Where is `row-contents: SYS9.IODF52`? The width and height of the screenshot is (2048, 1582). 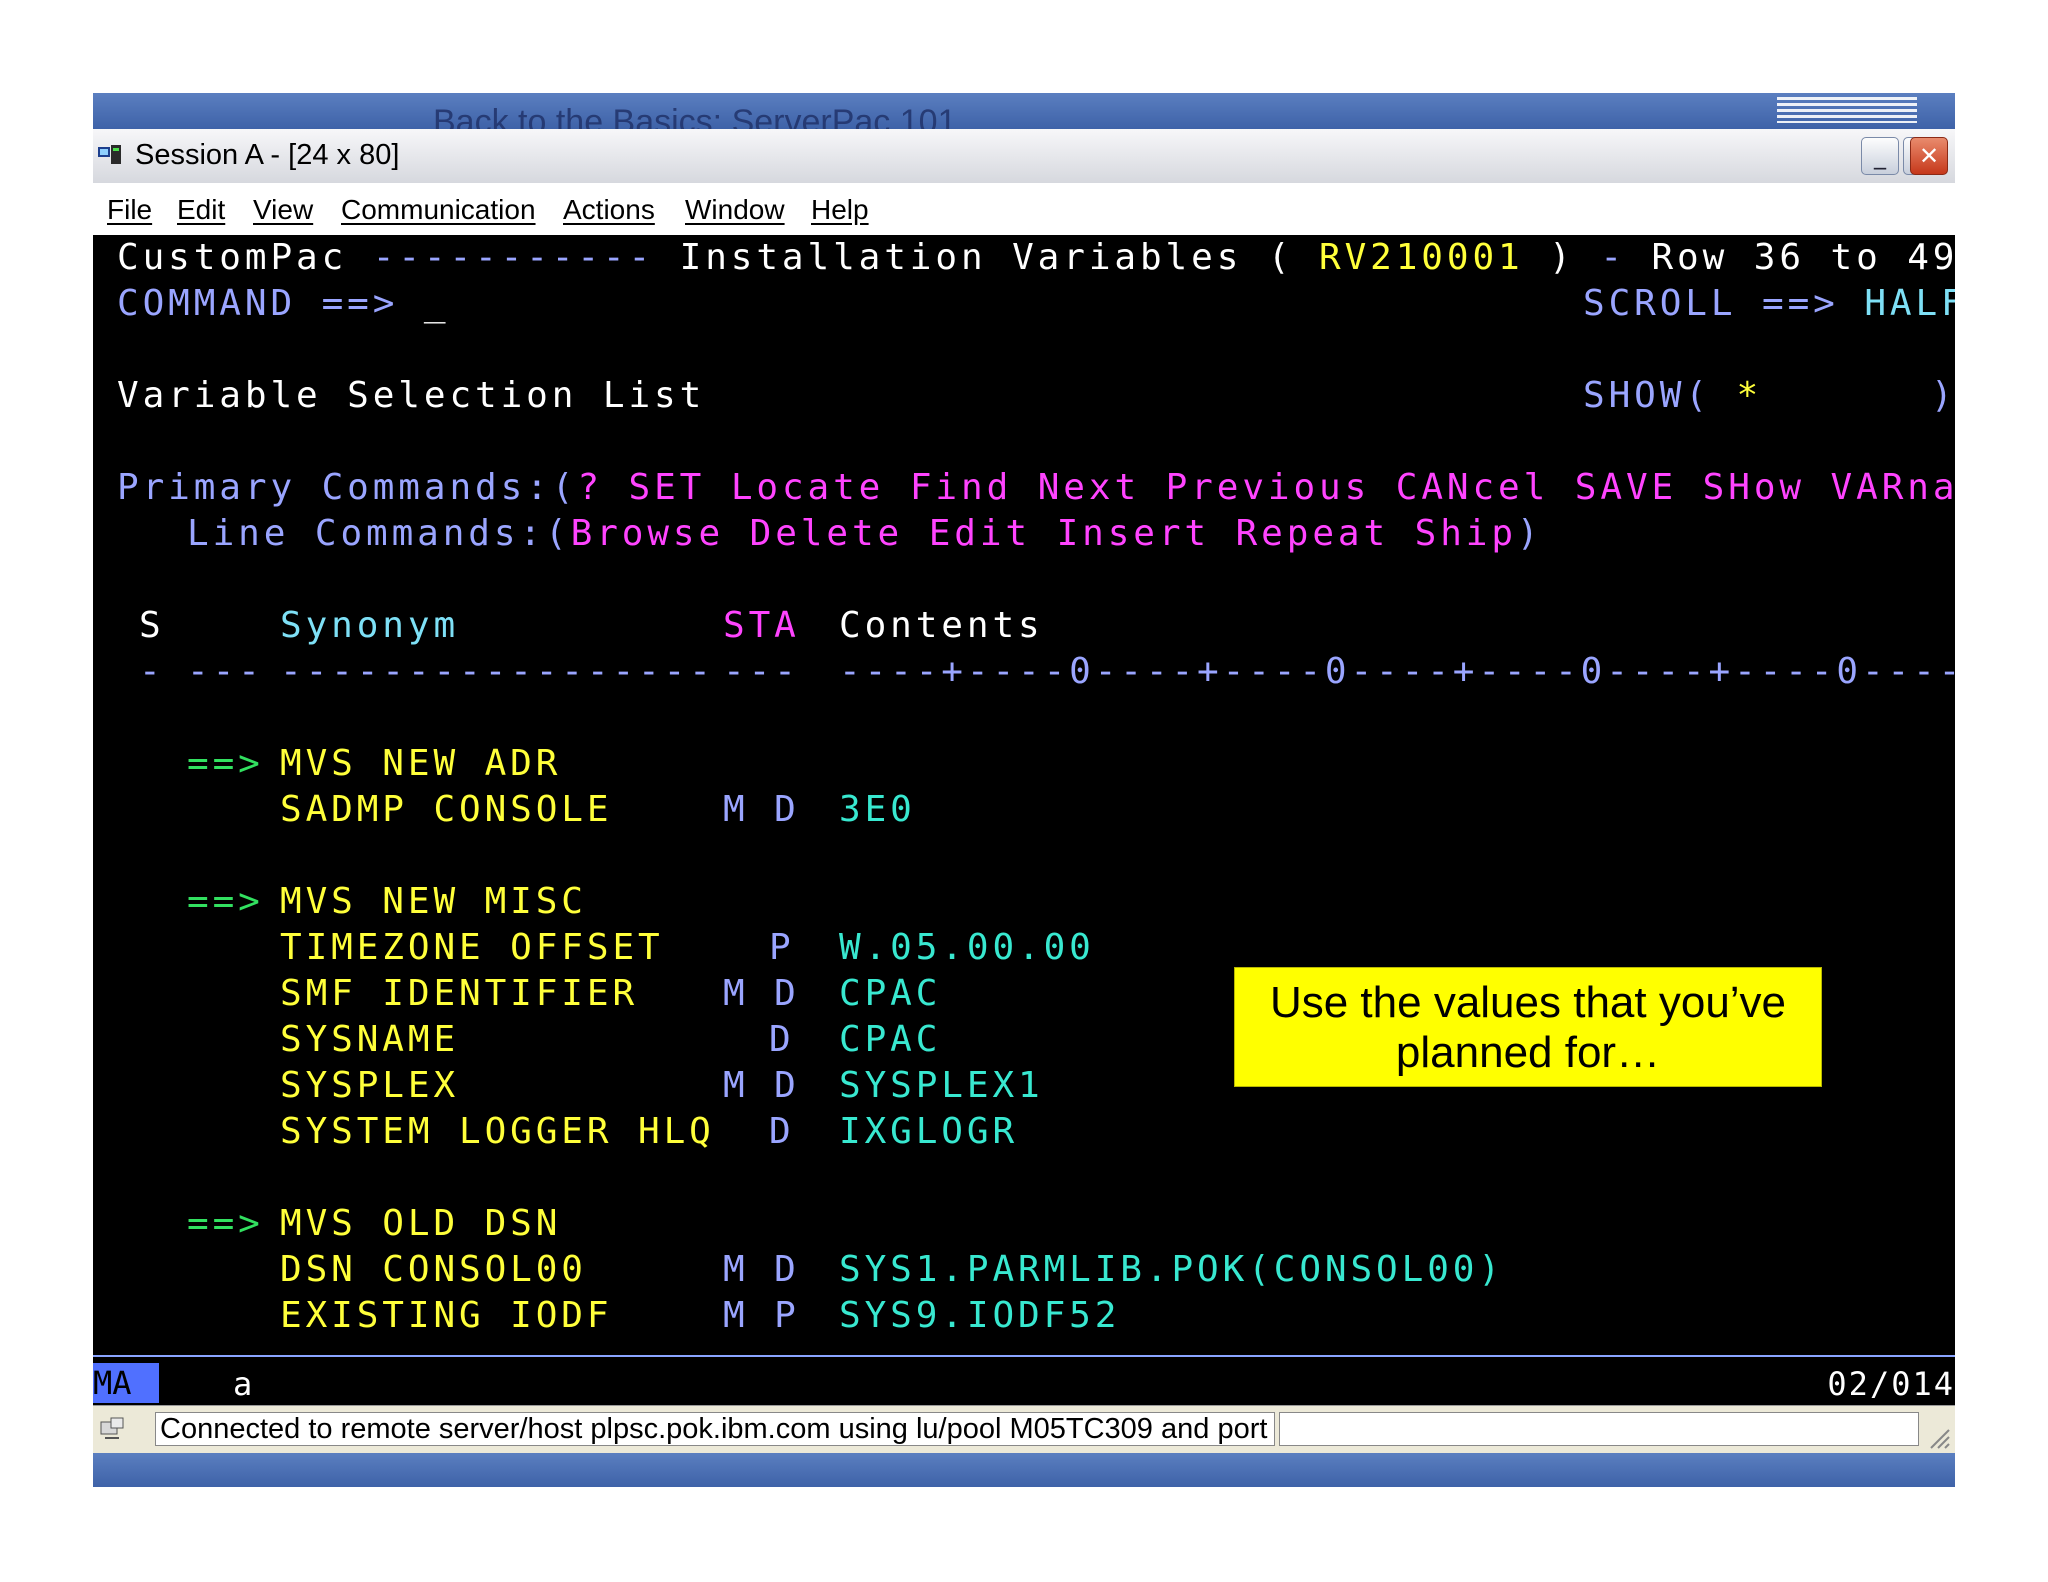 row-contents: SYS9.IODF52 is located at coordinates (979, 1316).